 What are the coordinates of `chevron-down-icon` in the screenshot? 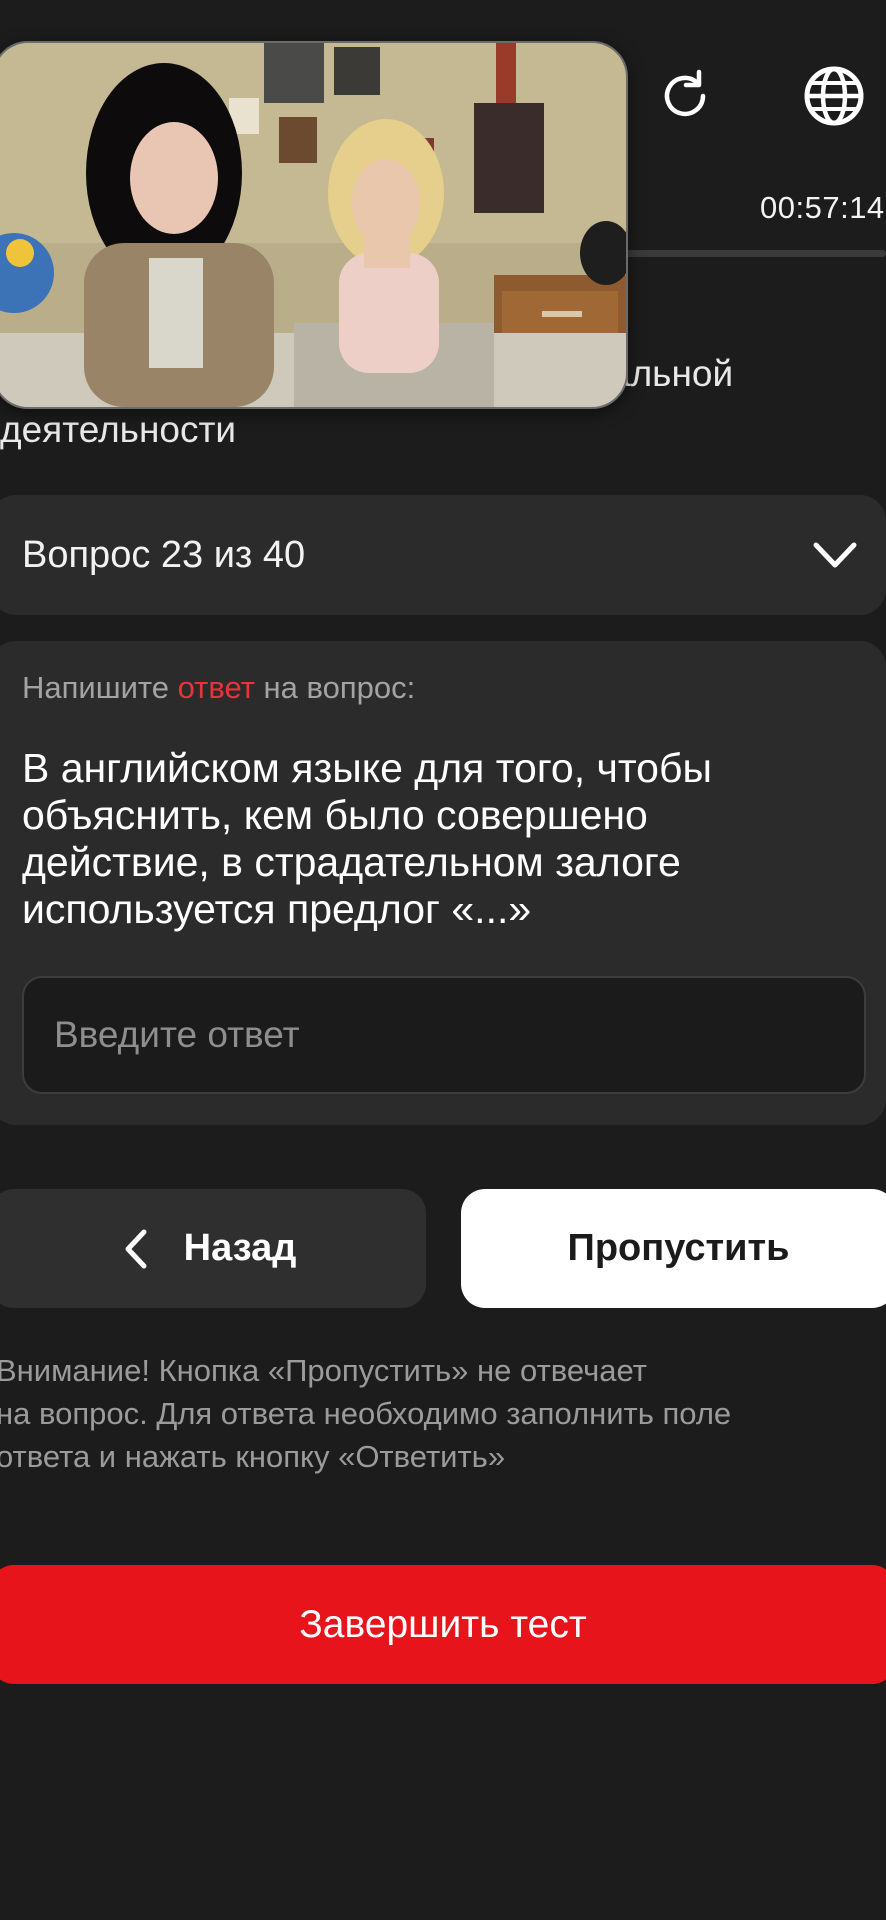 It's located at (835, 555).